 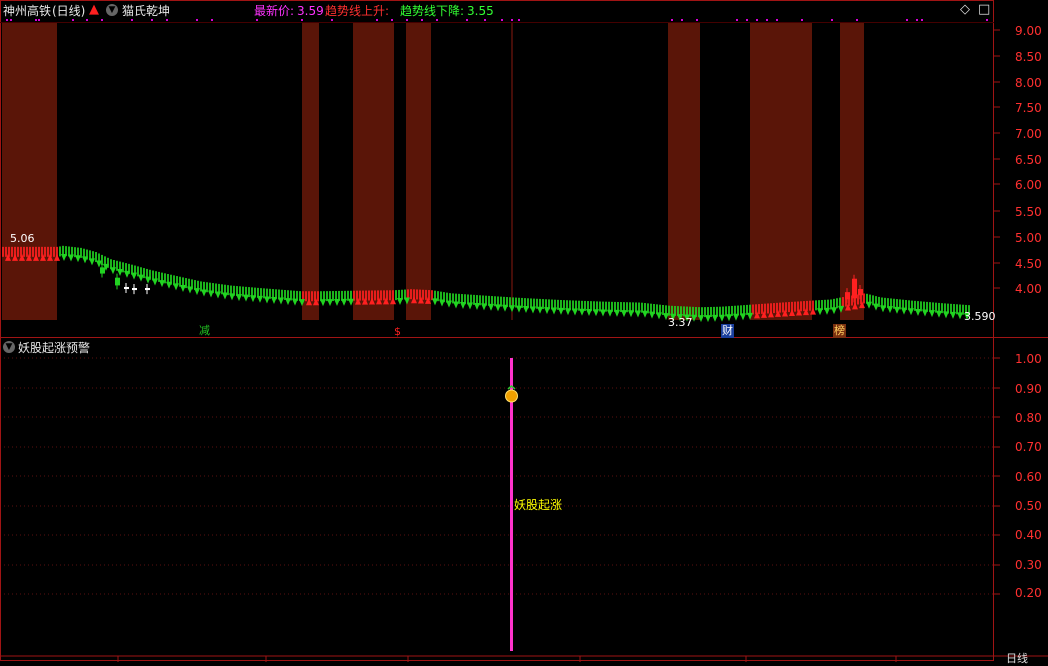 What do you see at coordinates (54, 348) in the screenshot?
I see `sub-panel-title: 妖股起涨预警` at bounding box center [54, 348].